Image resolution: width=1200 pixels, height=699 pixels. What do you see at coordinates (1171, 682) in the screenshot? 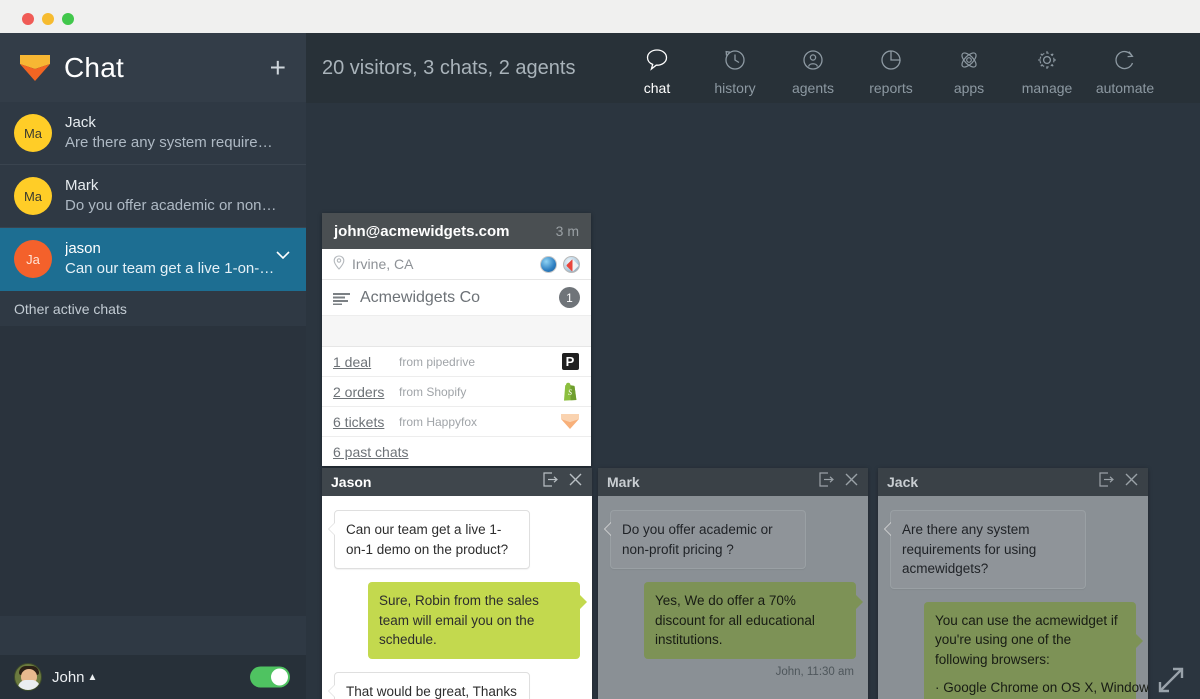
I see `expand-arrows-icon` at bounding box center [1171, 682].